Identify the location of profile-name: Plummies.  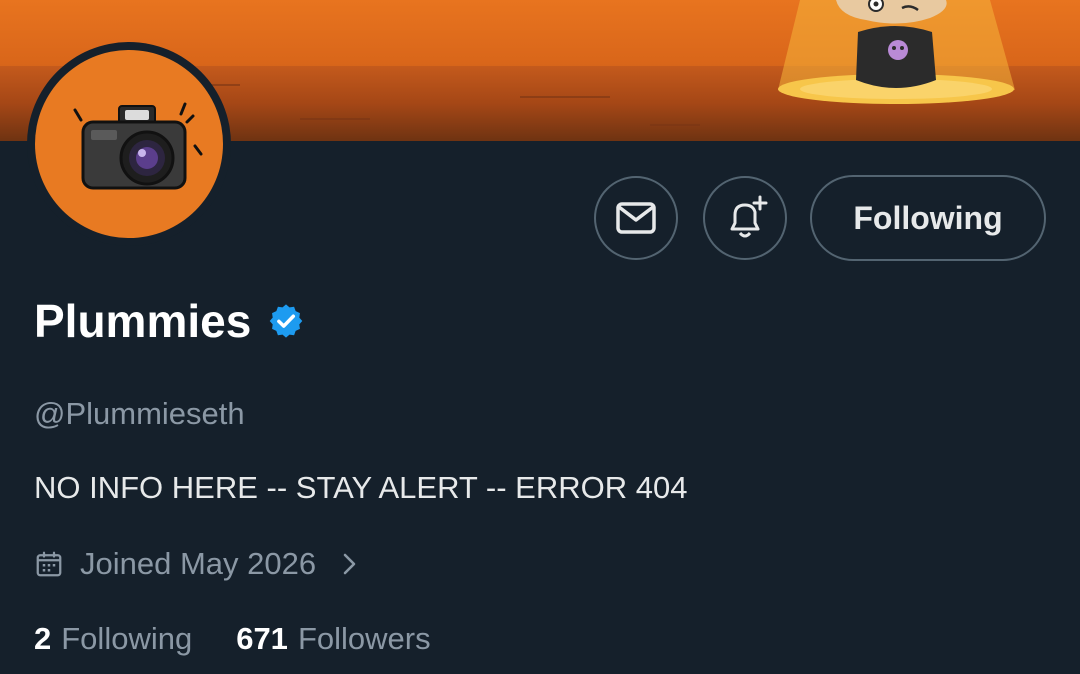
(143, 321).